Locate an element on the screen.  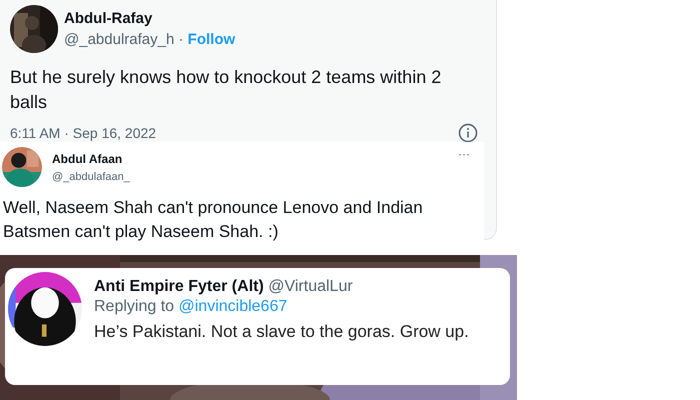
user-name: Abdul Afaan is located at coordinates (88, 159).